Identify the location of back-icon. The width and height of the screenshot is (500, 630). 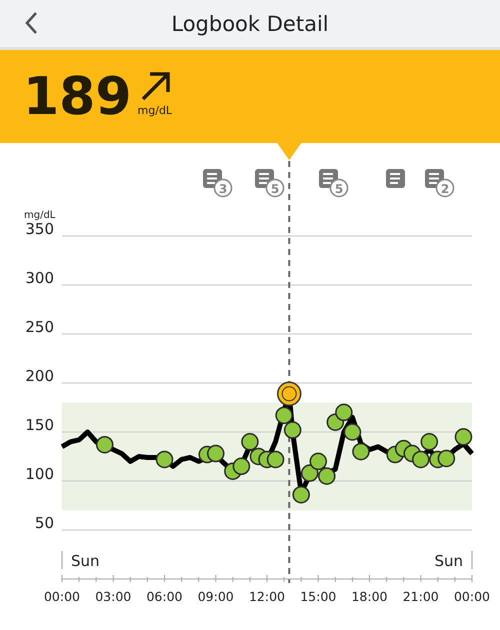
(31, 23).